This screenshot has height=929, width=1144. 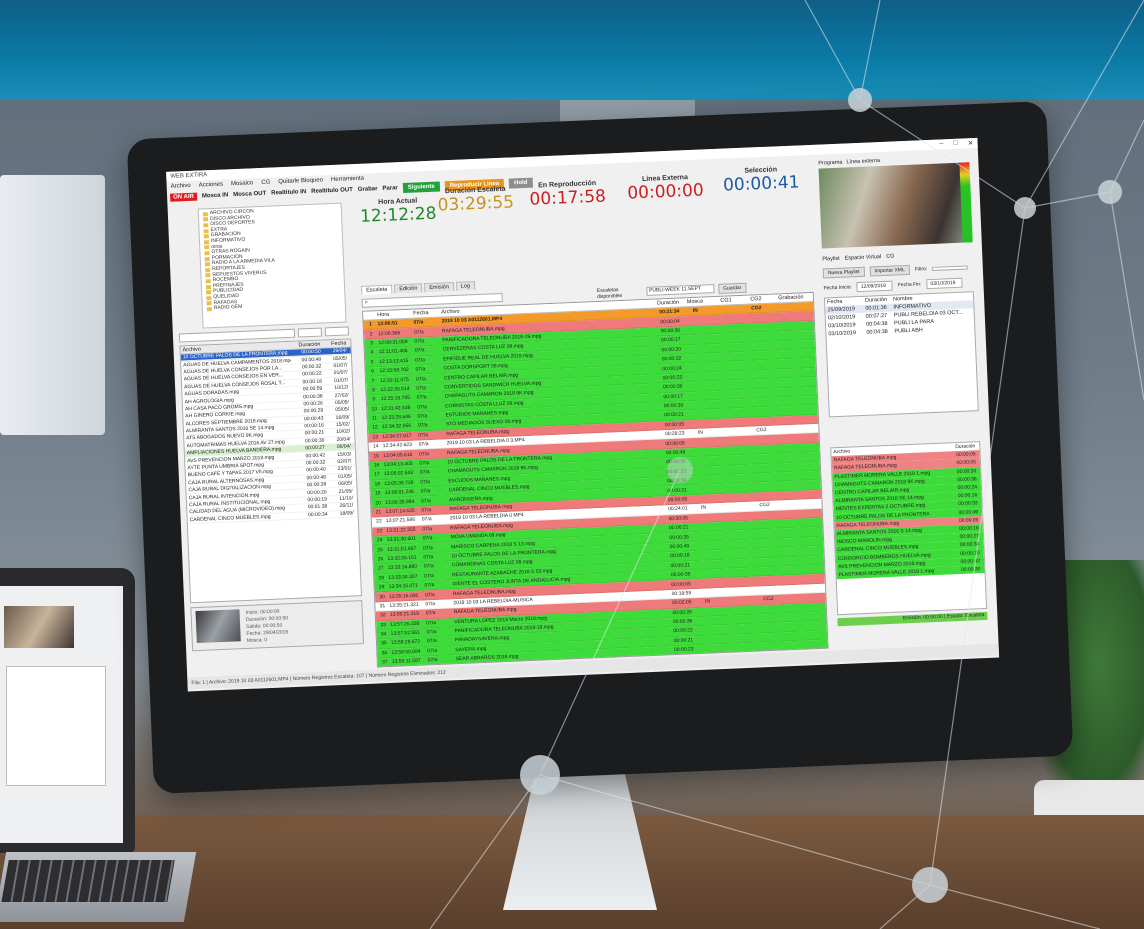 What do you see at coordinates (300, 181) in the screenshot?
I see `menu-quitar-bloqueo: Quitarle Bloqueo` at bounding box center [300, 181].